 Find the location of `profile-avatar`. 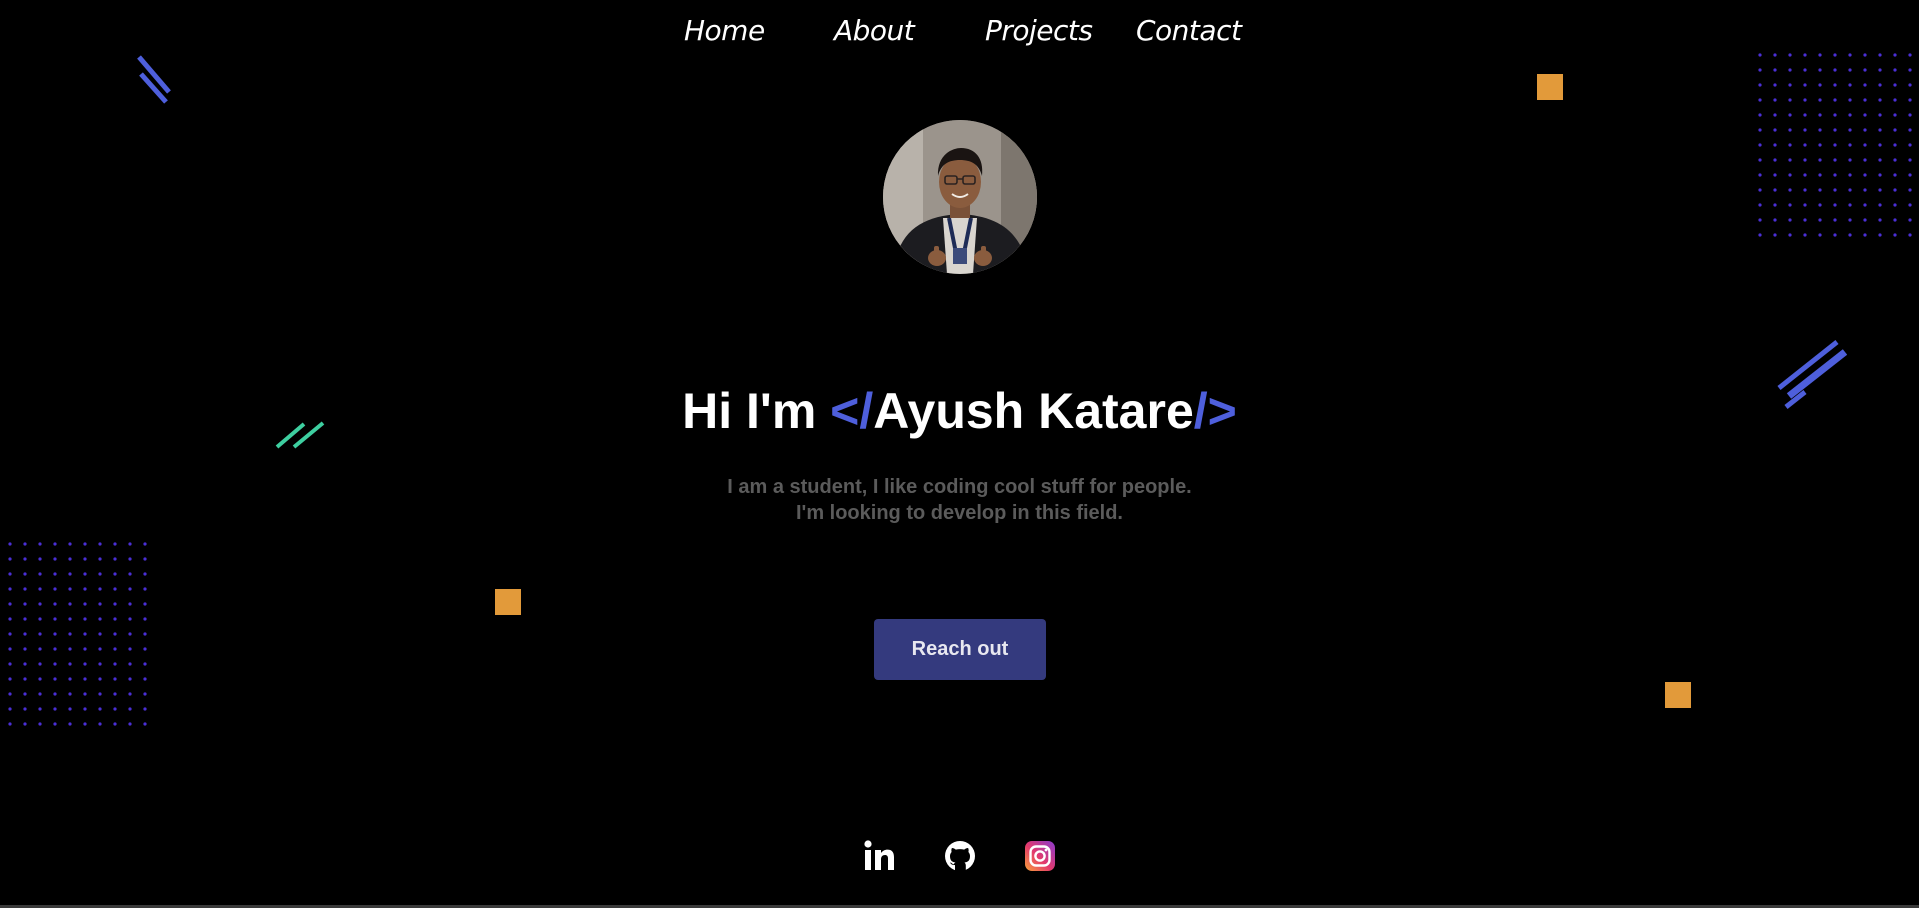

profile-avatar is located at coordinates (960, 197).